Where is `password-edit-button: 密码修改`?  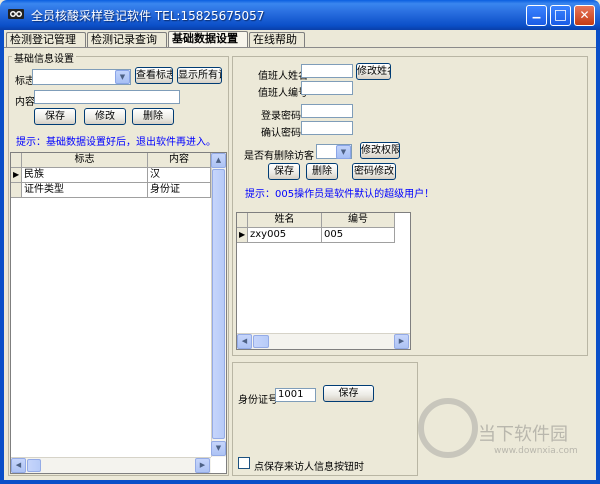 password-edit-button: 密码修改 is located at coordinates (374, 171).